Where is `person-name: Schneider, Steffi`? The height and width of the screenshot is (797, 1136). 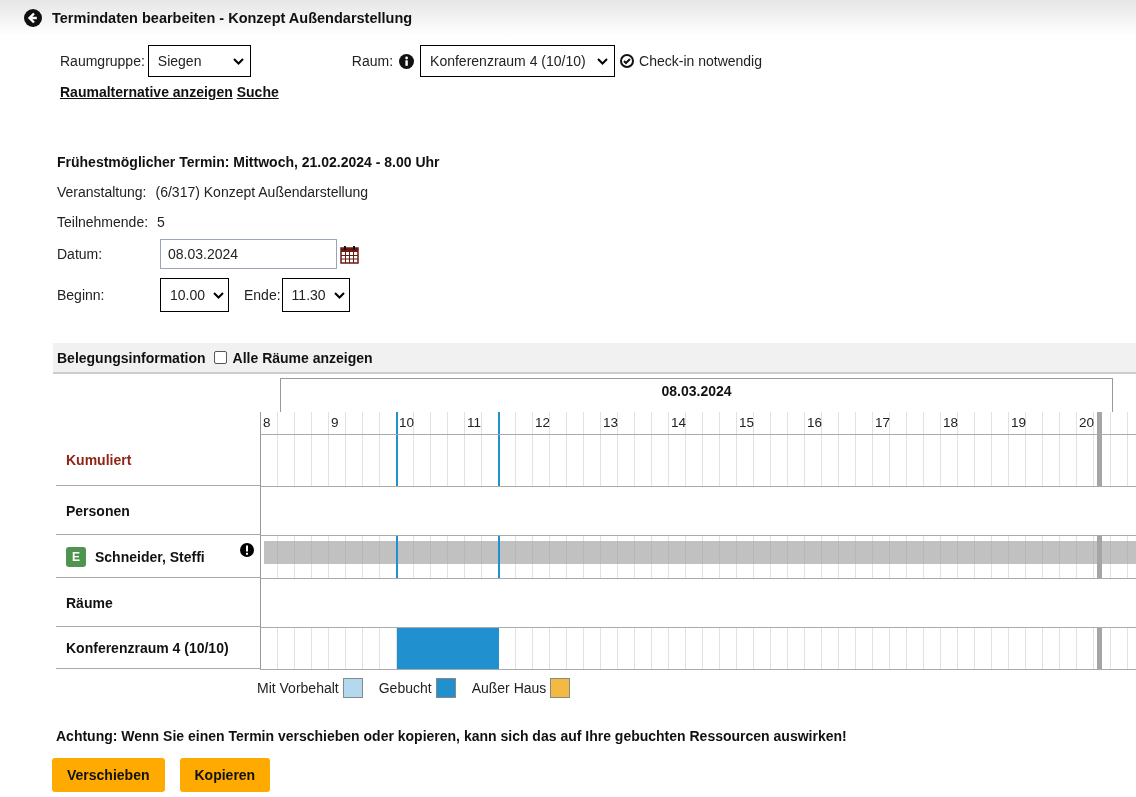 person-name: Schneider, Steffi is located at coordinates (150, 556).